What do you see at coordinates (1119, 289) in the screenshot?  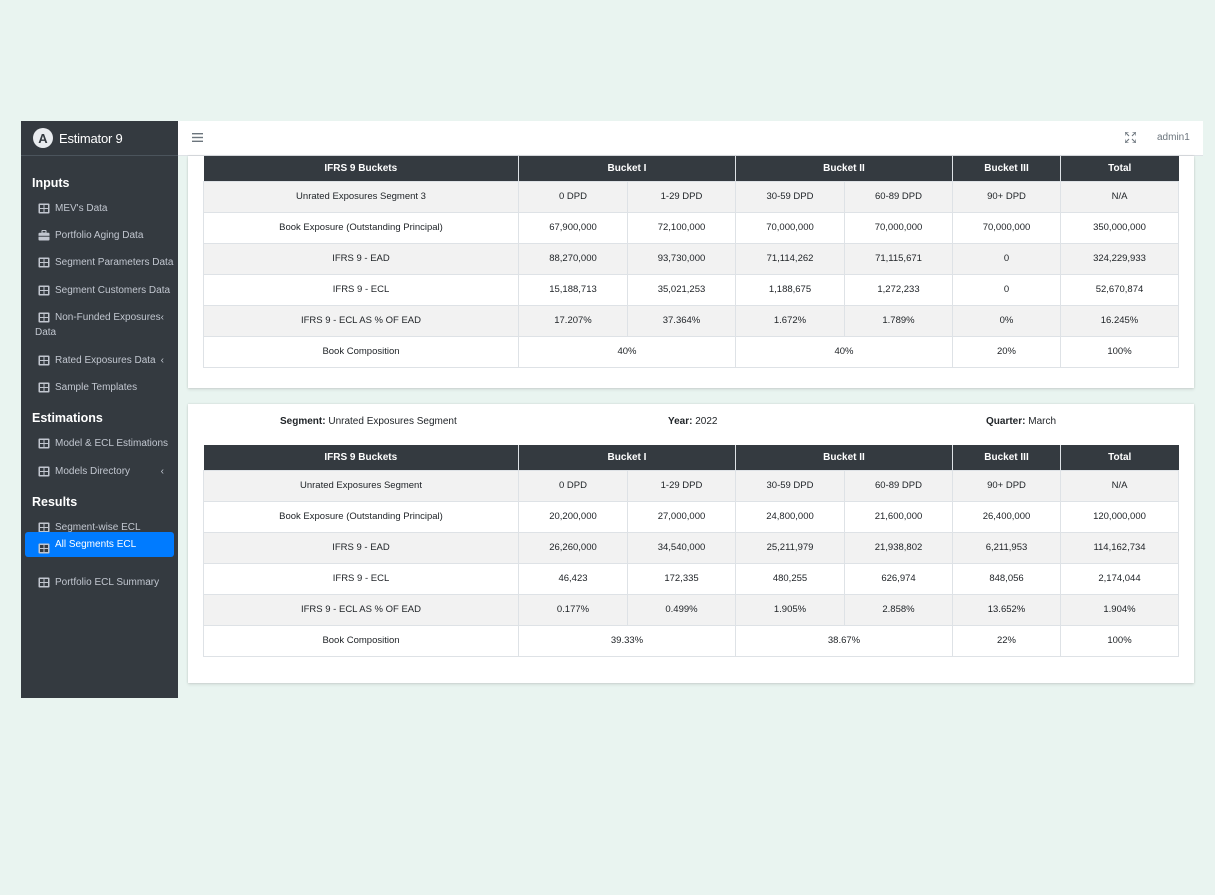 I see `table-cell: 52,670,874` at bounding box center [1119, 289].